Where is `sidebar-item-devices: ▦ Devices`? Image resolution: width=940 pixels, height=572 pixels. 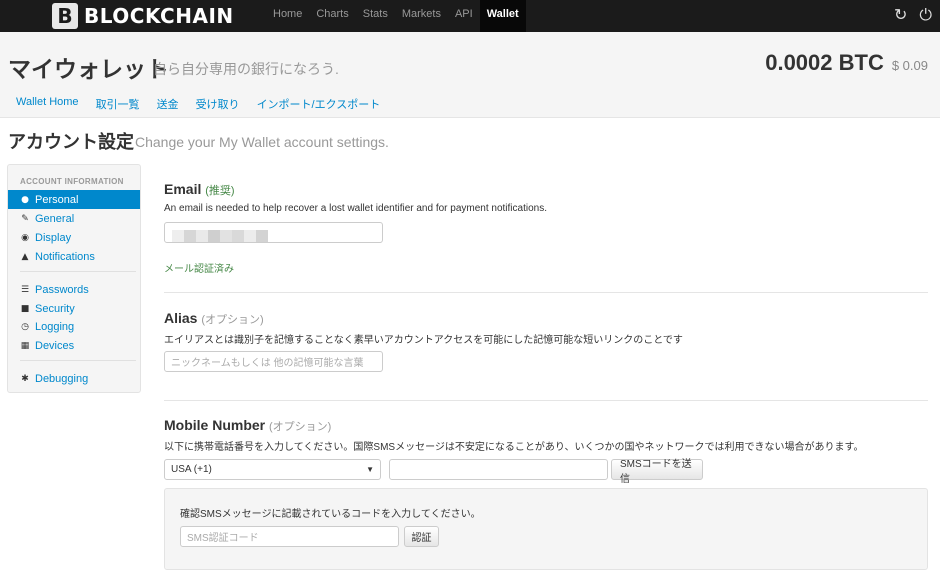 sidebar-item-devices: ▦ Devices is located at coordinates (74, 345).